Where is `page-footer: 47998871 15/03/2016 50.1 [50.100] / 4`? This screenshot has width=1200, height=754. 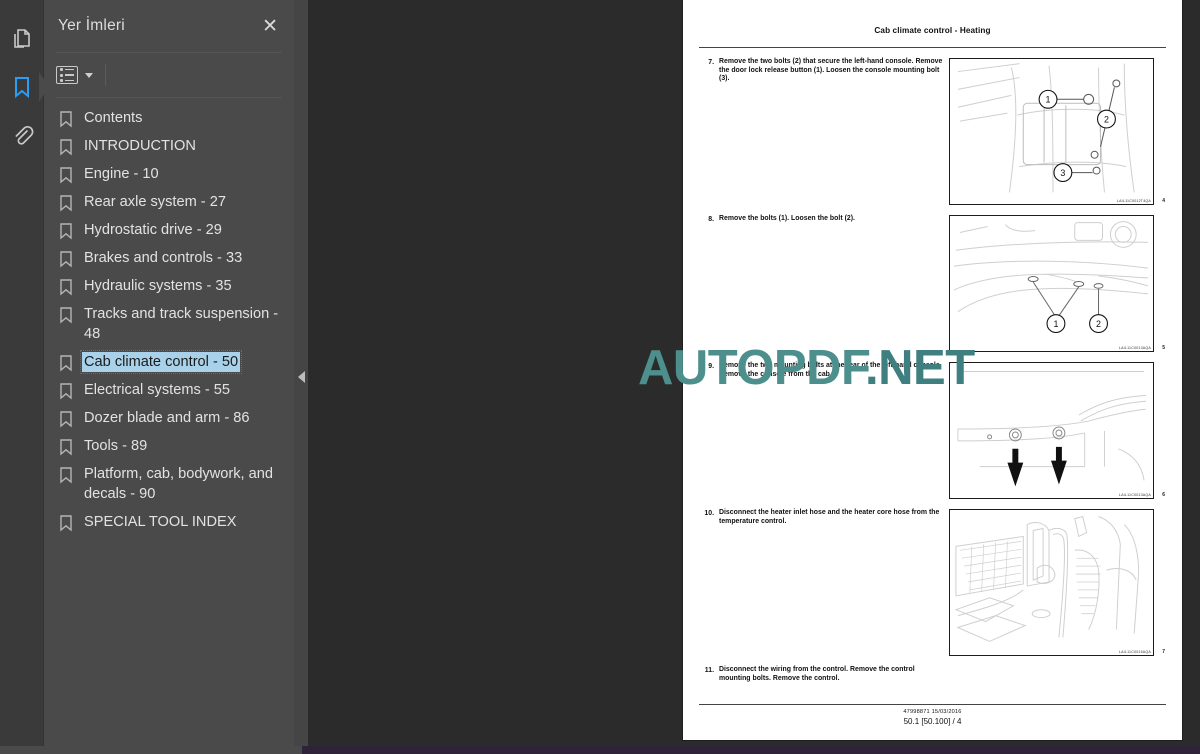
page-footer: 47998871 15/03/2016 50.1 [50.100] / 4 is located at coordinates (932, 715).